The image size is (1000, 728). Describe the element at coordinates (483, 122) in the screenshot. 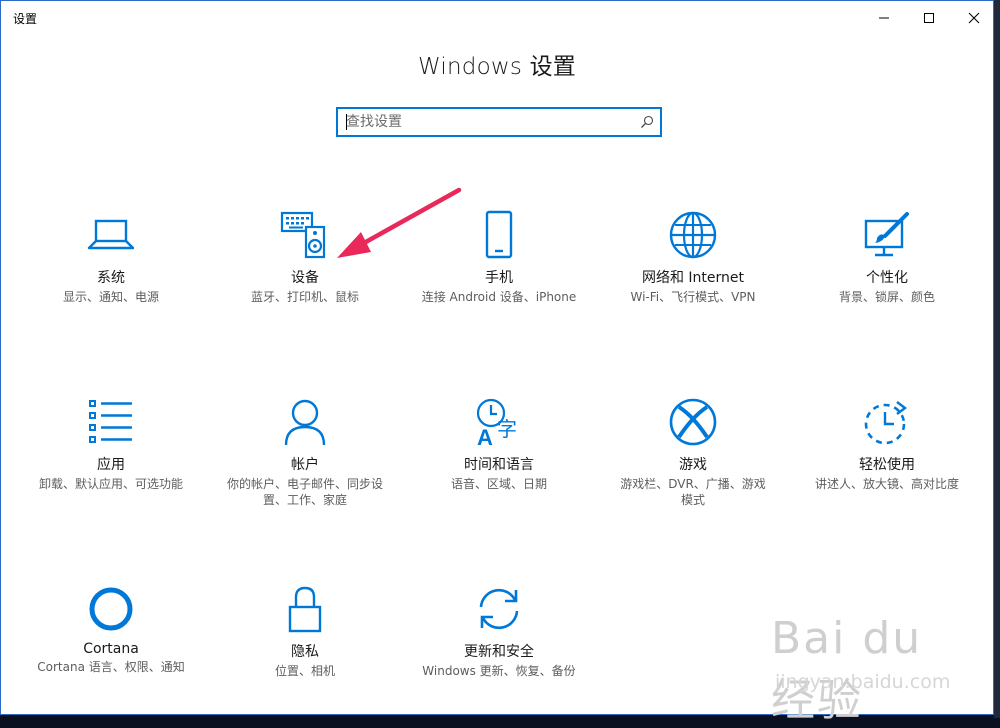

I see `search-input` at that location.